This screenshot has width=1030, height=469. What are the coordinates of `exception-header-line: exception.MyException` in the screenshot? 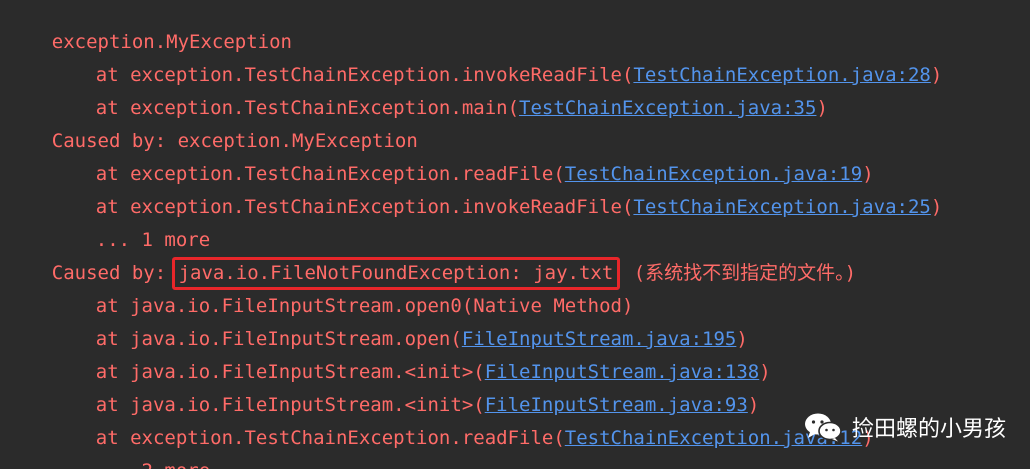 It's located at (149, 26).